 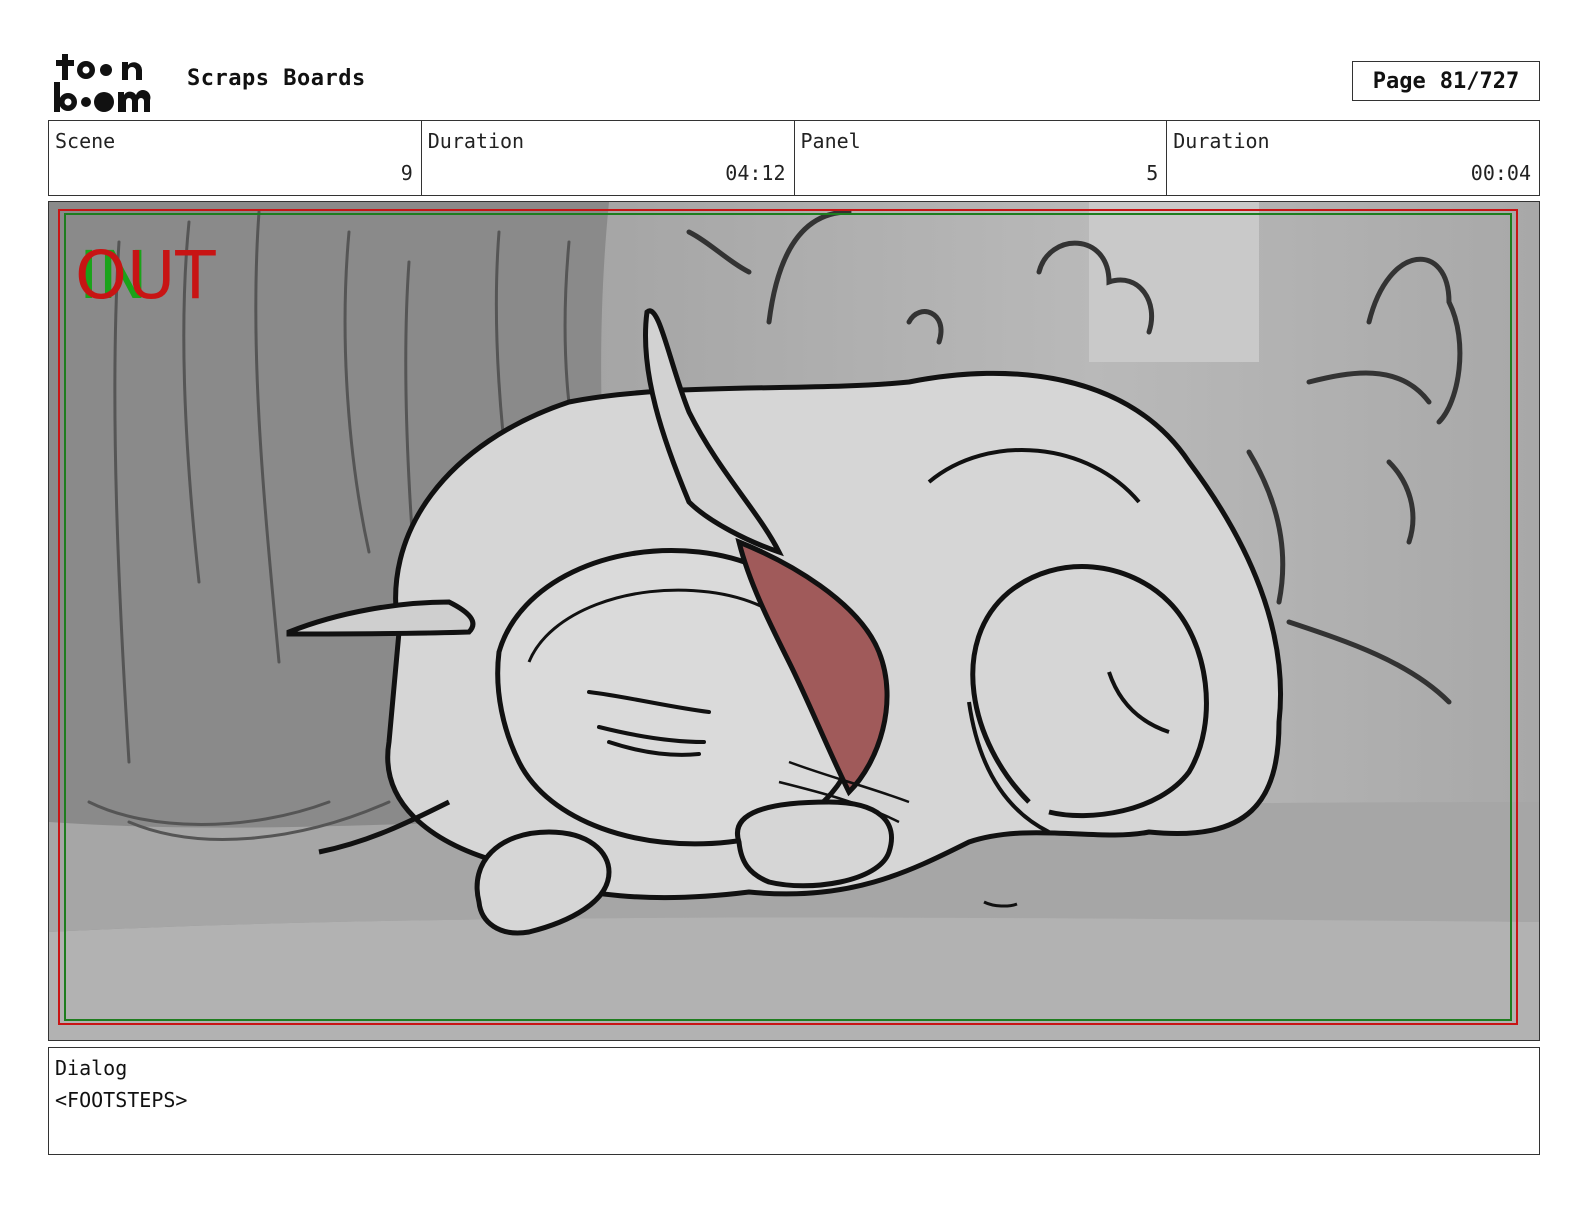 I want to click on panel-cell: Panel 5, so click(x=981, y=158).